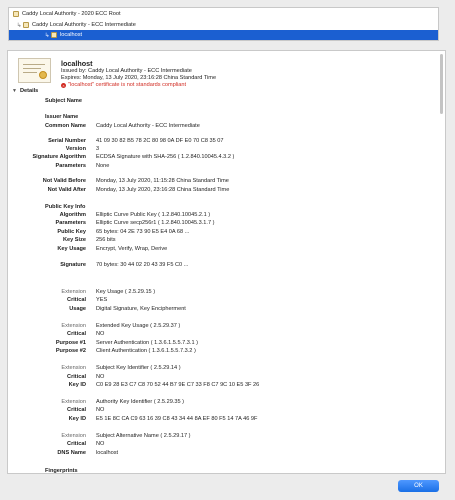 This screenshot has height=500, width=455. I want to click on detail-row: DNS Name localhost, so click(226, 453).